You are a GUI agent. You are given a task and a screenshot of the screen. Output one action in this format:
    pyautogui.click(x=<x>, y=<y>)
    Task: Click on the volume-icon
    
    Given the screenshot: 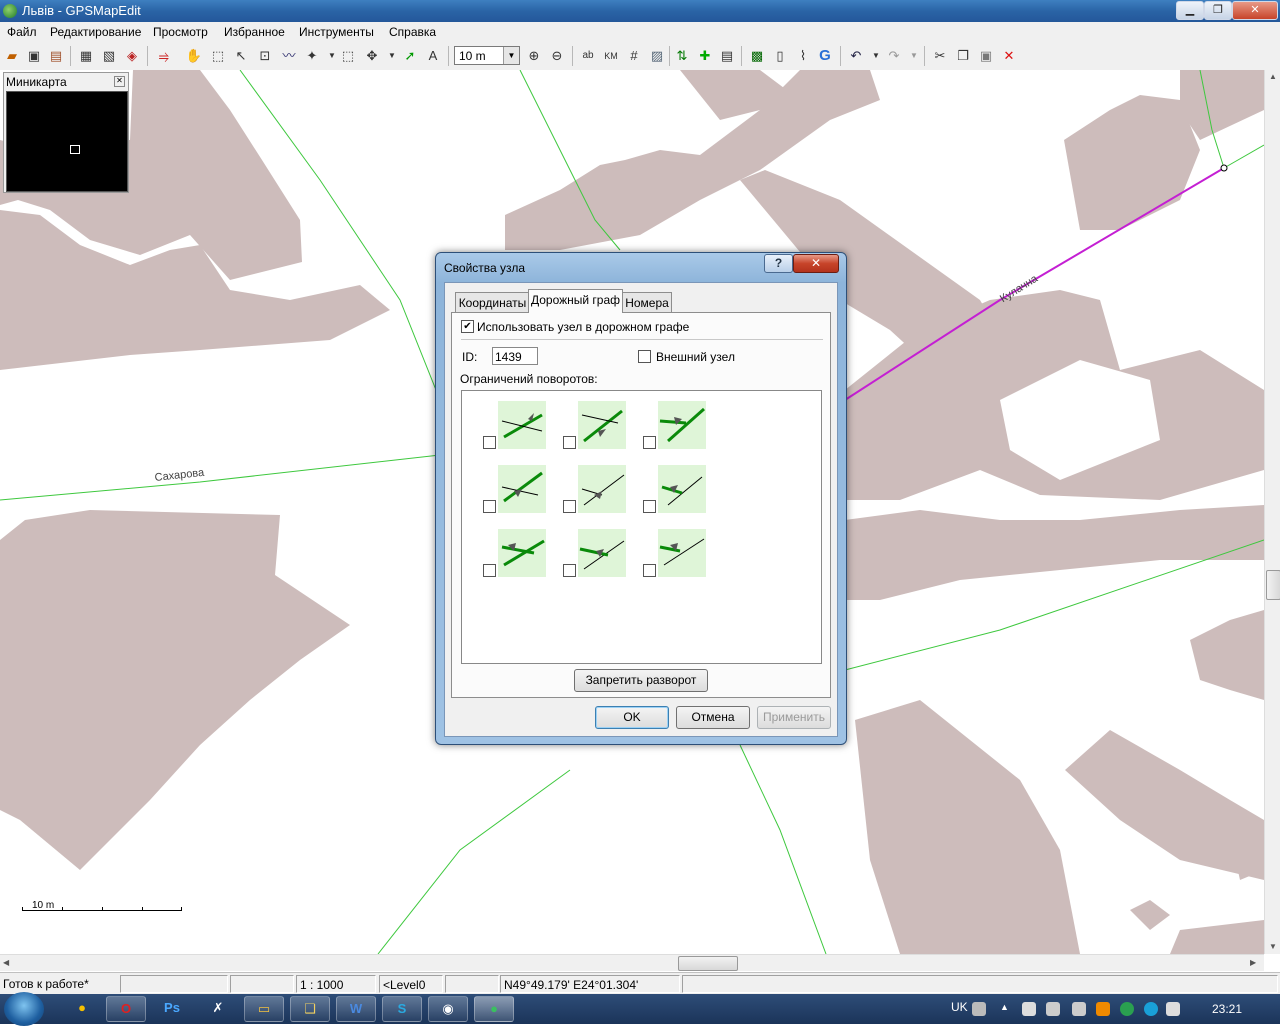 What is the action you would take?
    pyautogui.click(x=1079, y=1009)
    